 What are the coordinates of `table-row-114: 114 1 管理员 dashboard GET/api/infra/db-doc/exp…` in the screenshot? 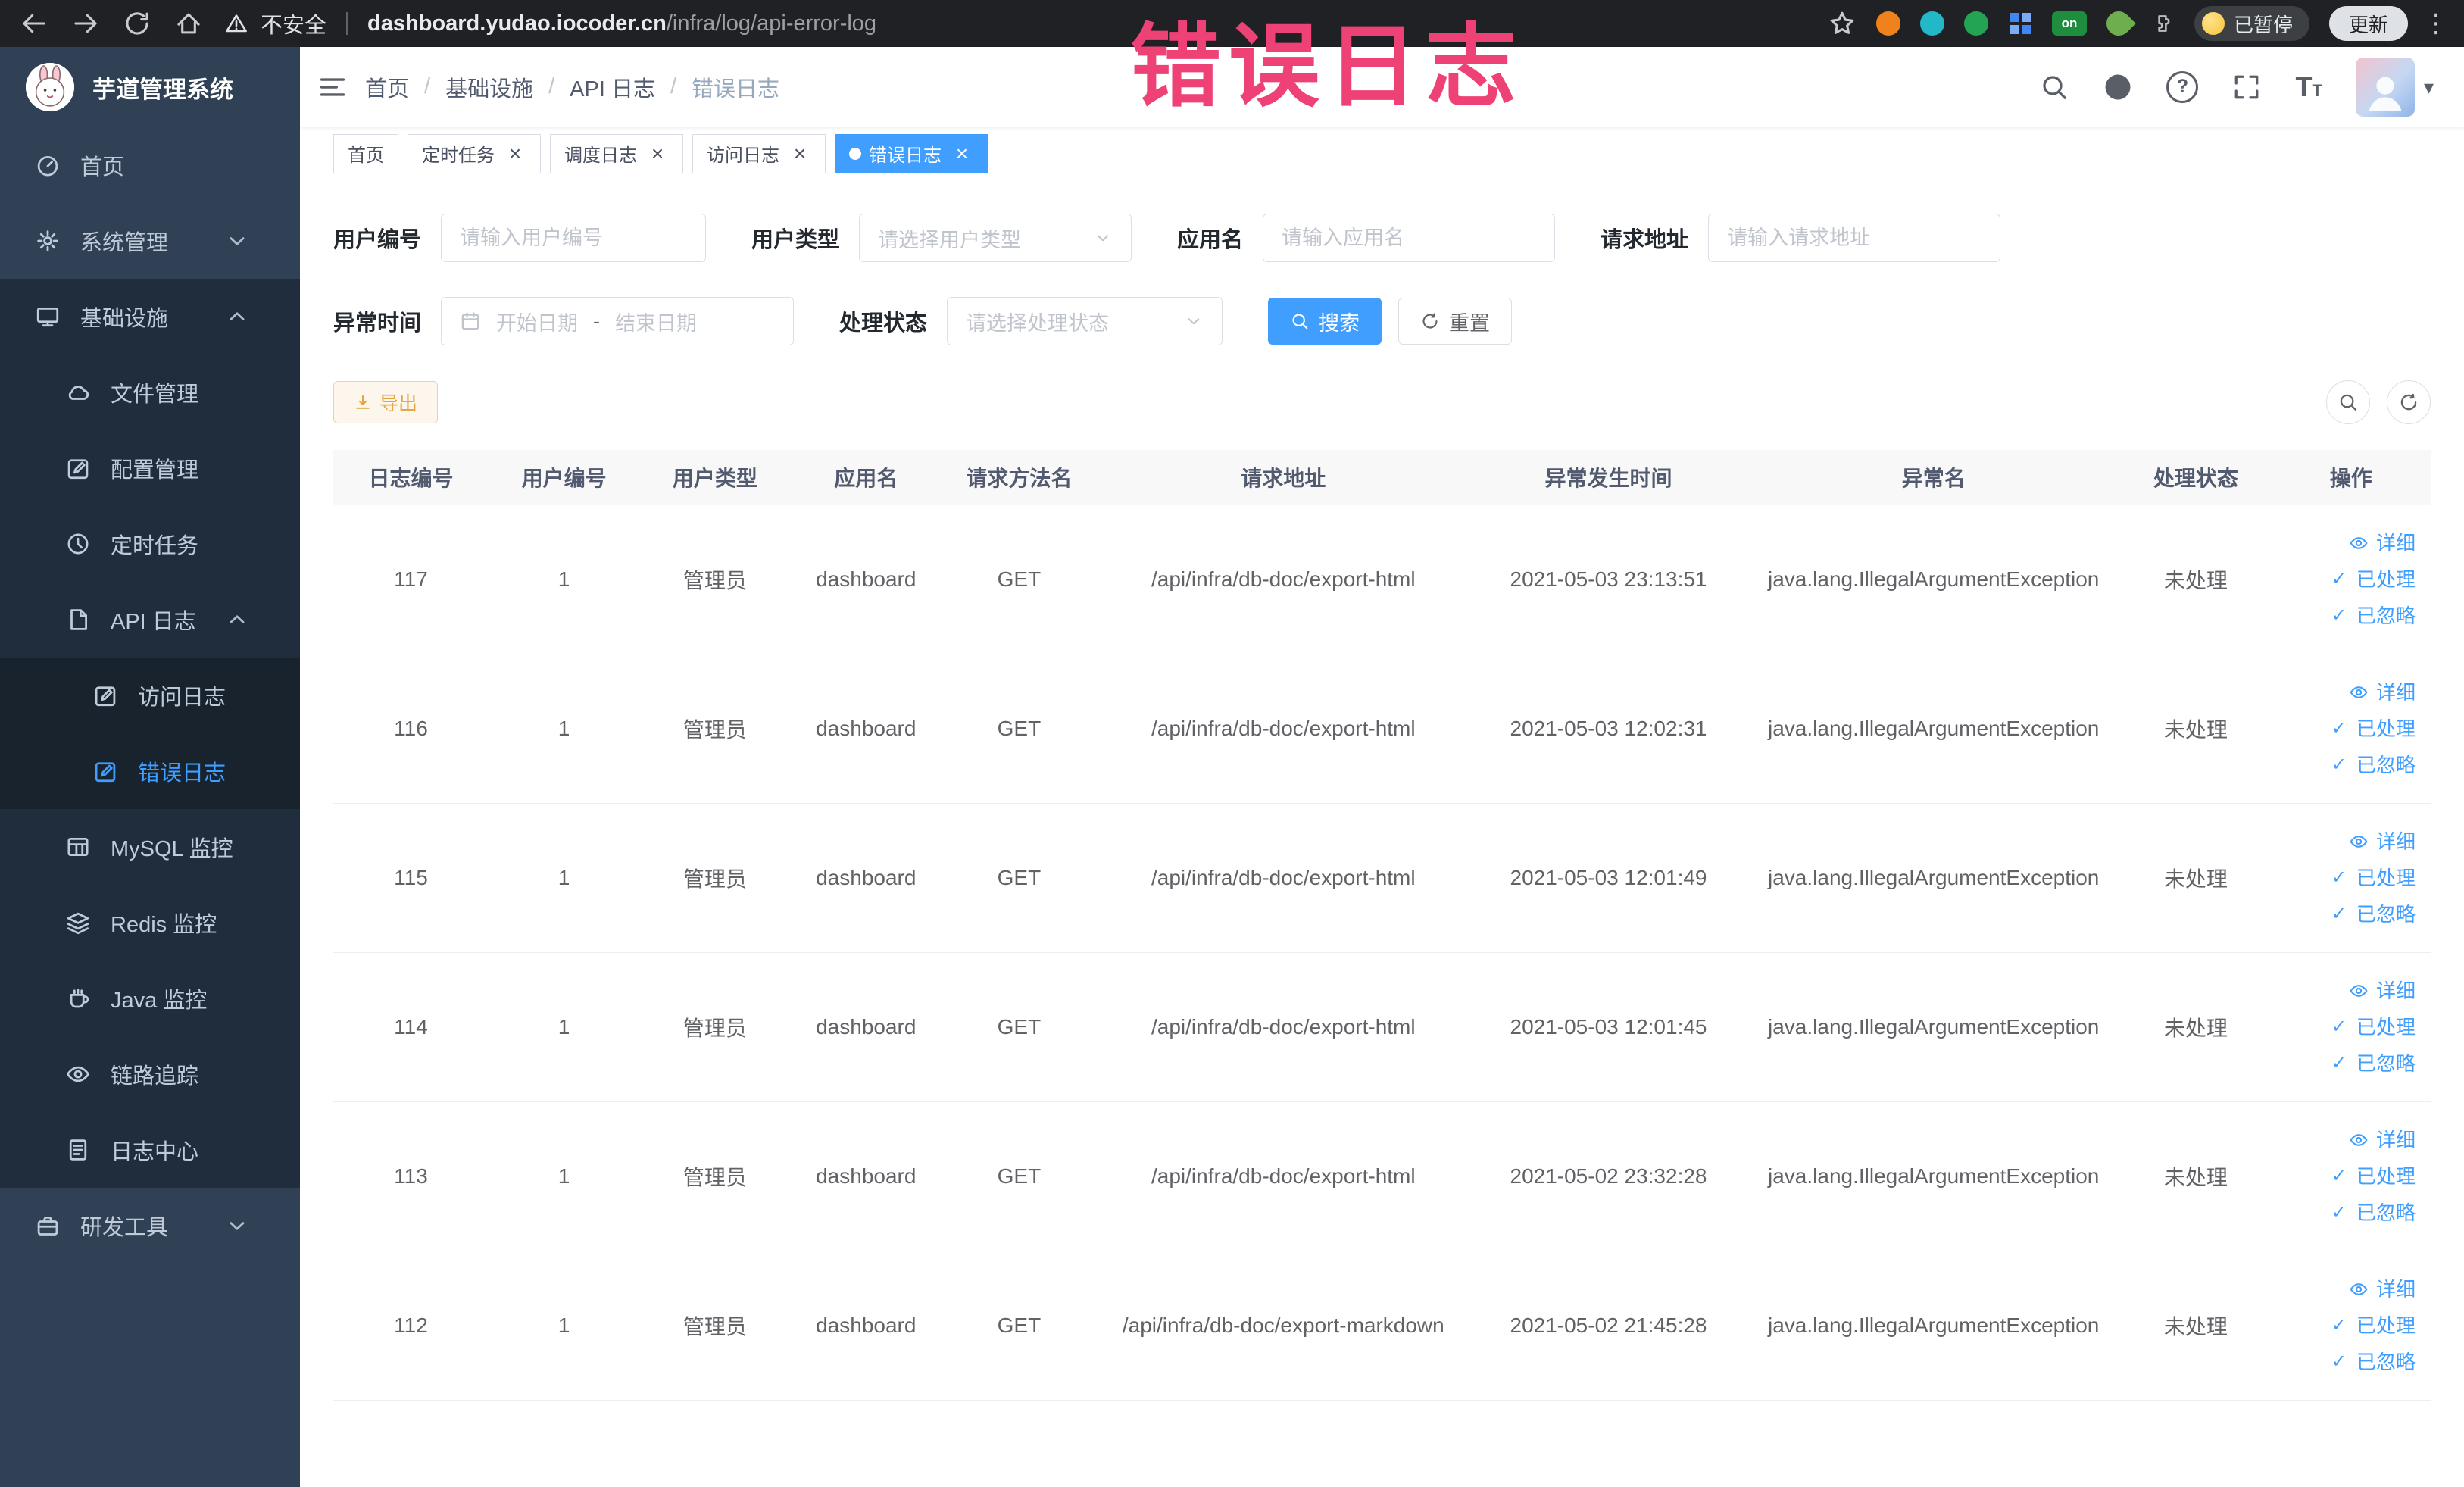 It's located at (1382, 1027).